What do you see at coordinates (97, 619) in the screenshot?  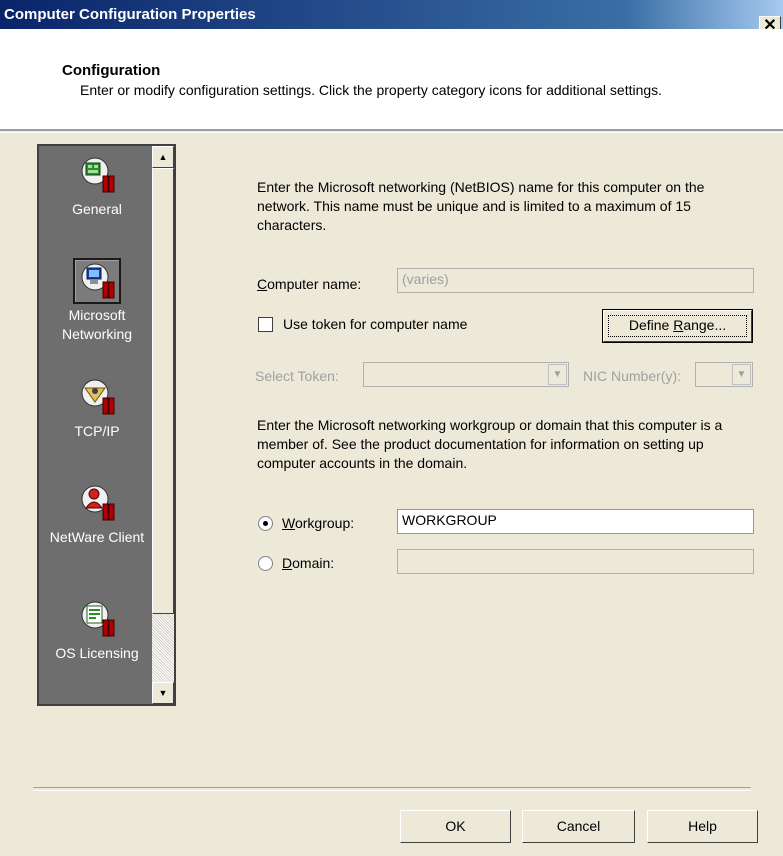 I see `licensing-icon` at bounding box center [97, 619].